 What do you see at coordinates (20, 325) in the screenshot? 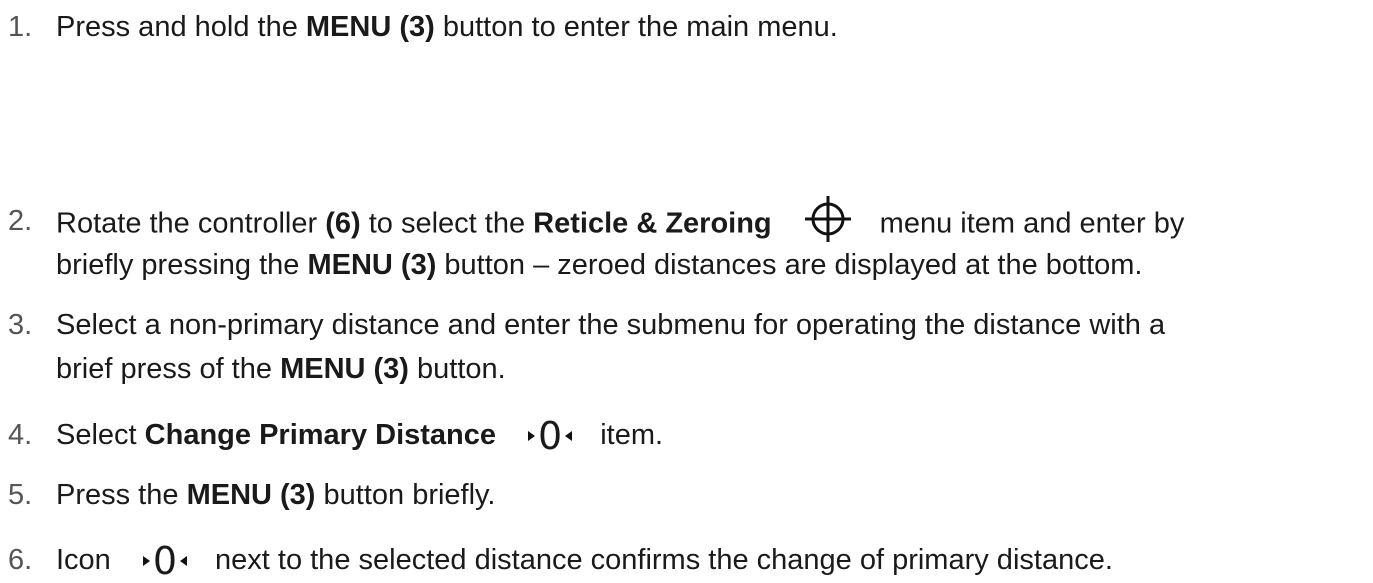
I see `step-number: 3.` at bounding box center [20, 325].